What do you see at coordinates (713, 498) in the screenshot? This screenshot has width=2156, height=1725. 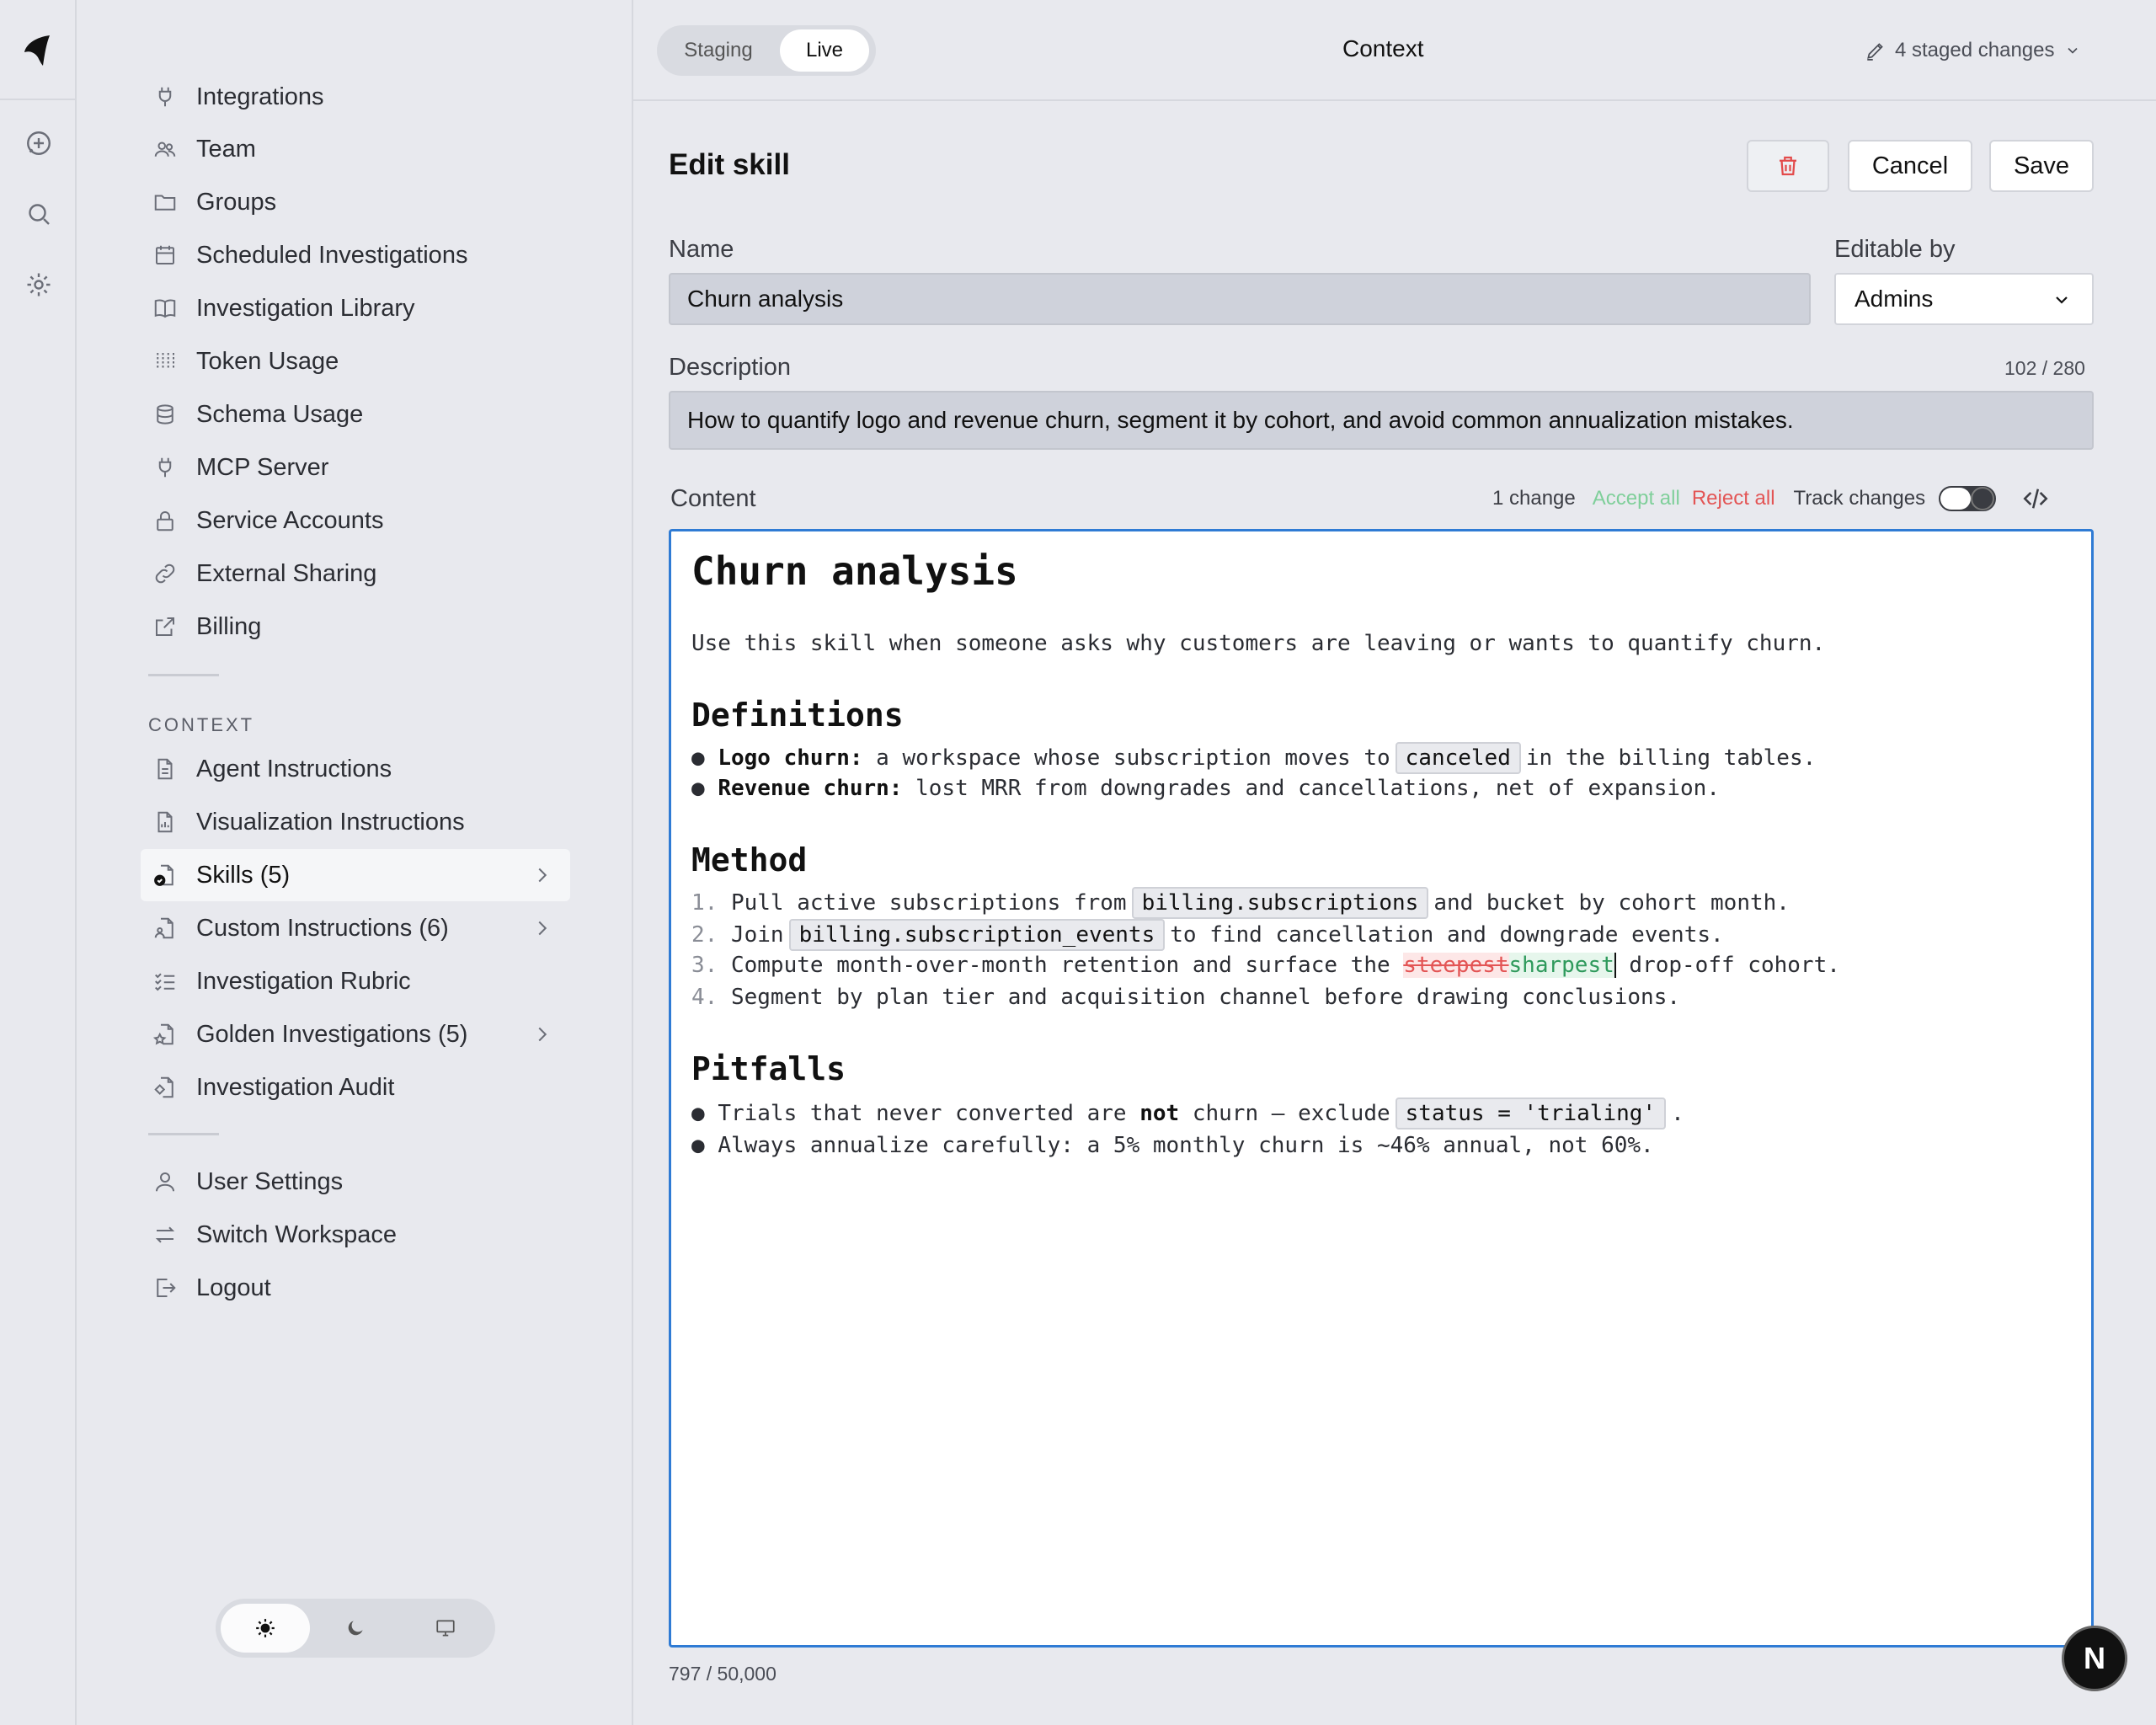 I see `content-label: Content` at bounding box center [713, 498].